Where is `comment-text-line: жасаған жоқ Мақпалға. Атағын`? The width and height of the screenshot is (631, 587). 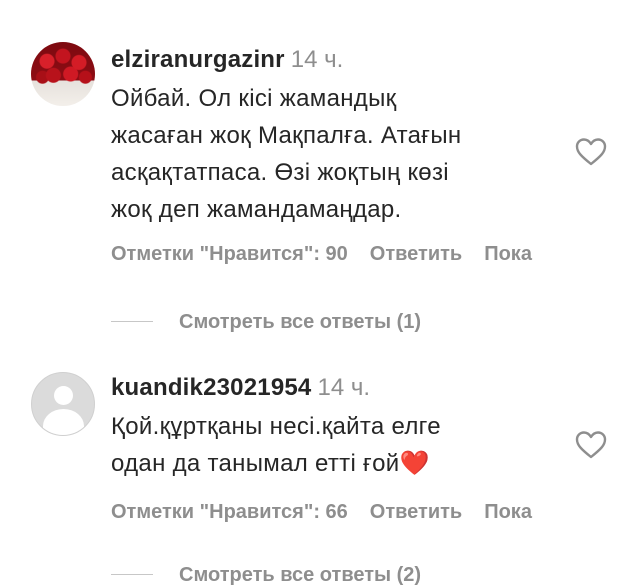
comment-text-line: жасаған жоқ Мақпалға. Атағын is located at coordinates (286, 135).